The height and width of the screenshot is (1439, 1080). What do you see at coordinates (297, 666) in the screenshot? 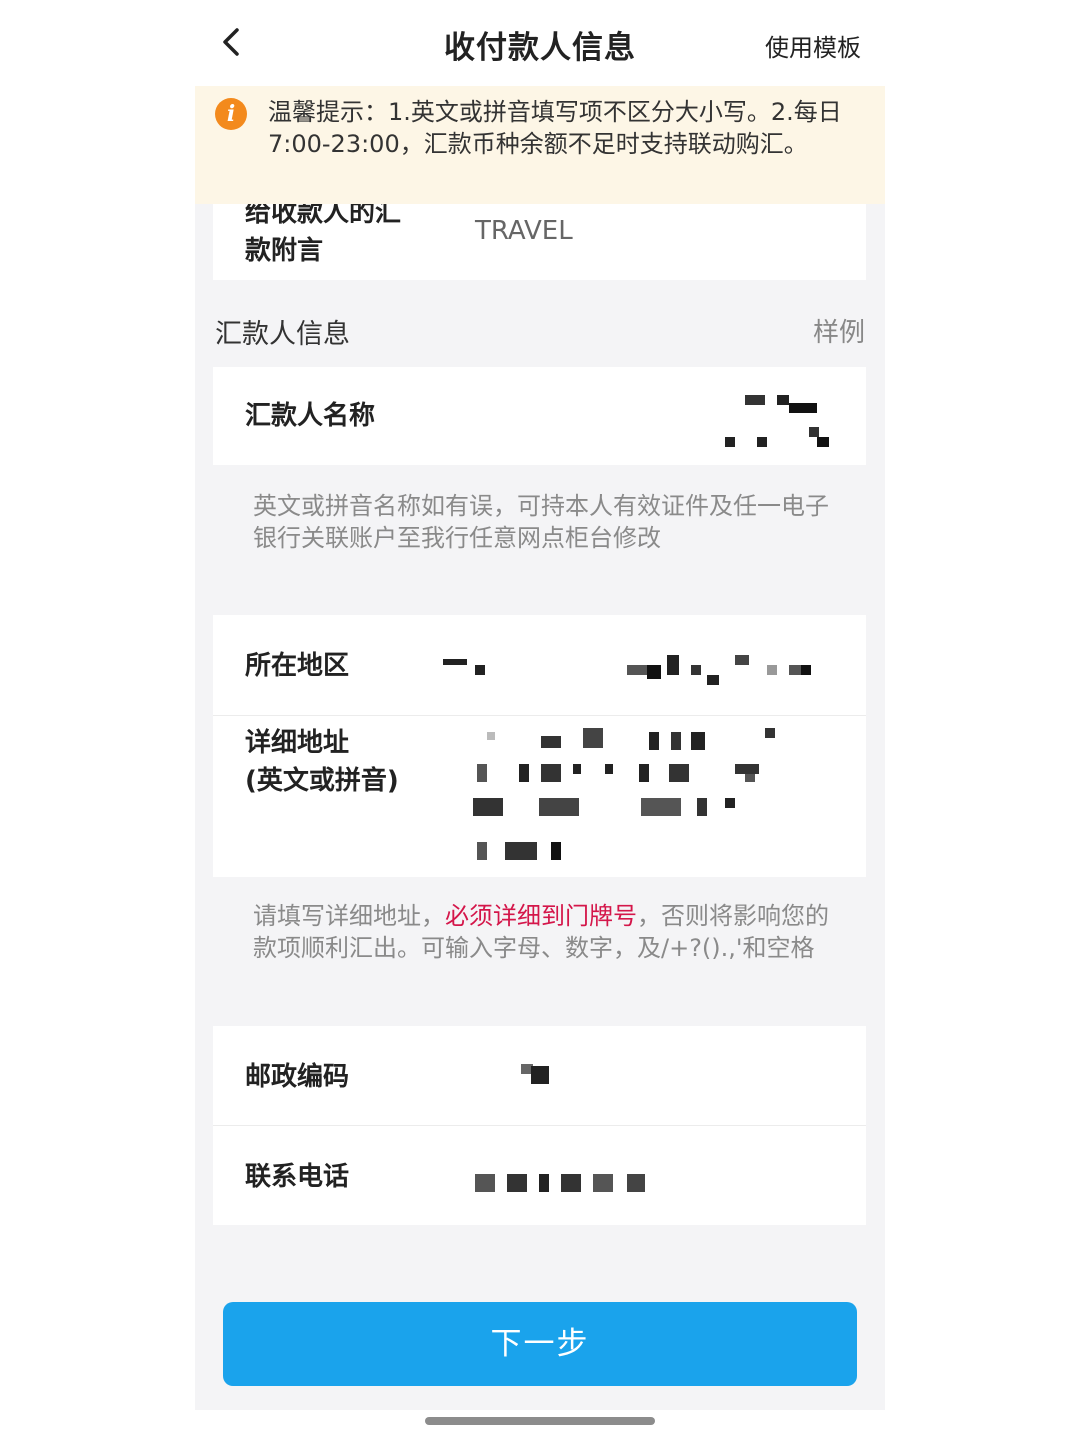
I see `region-label: 所在地区` at bounding box center [297, 666].